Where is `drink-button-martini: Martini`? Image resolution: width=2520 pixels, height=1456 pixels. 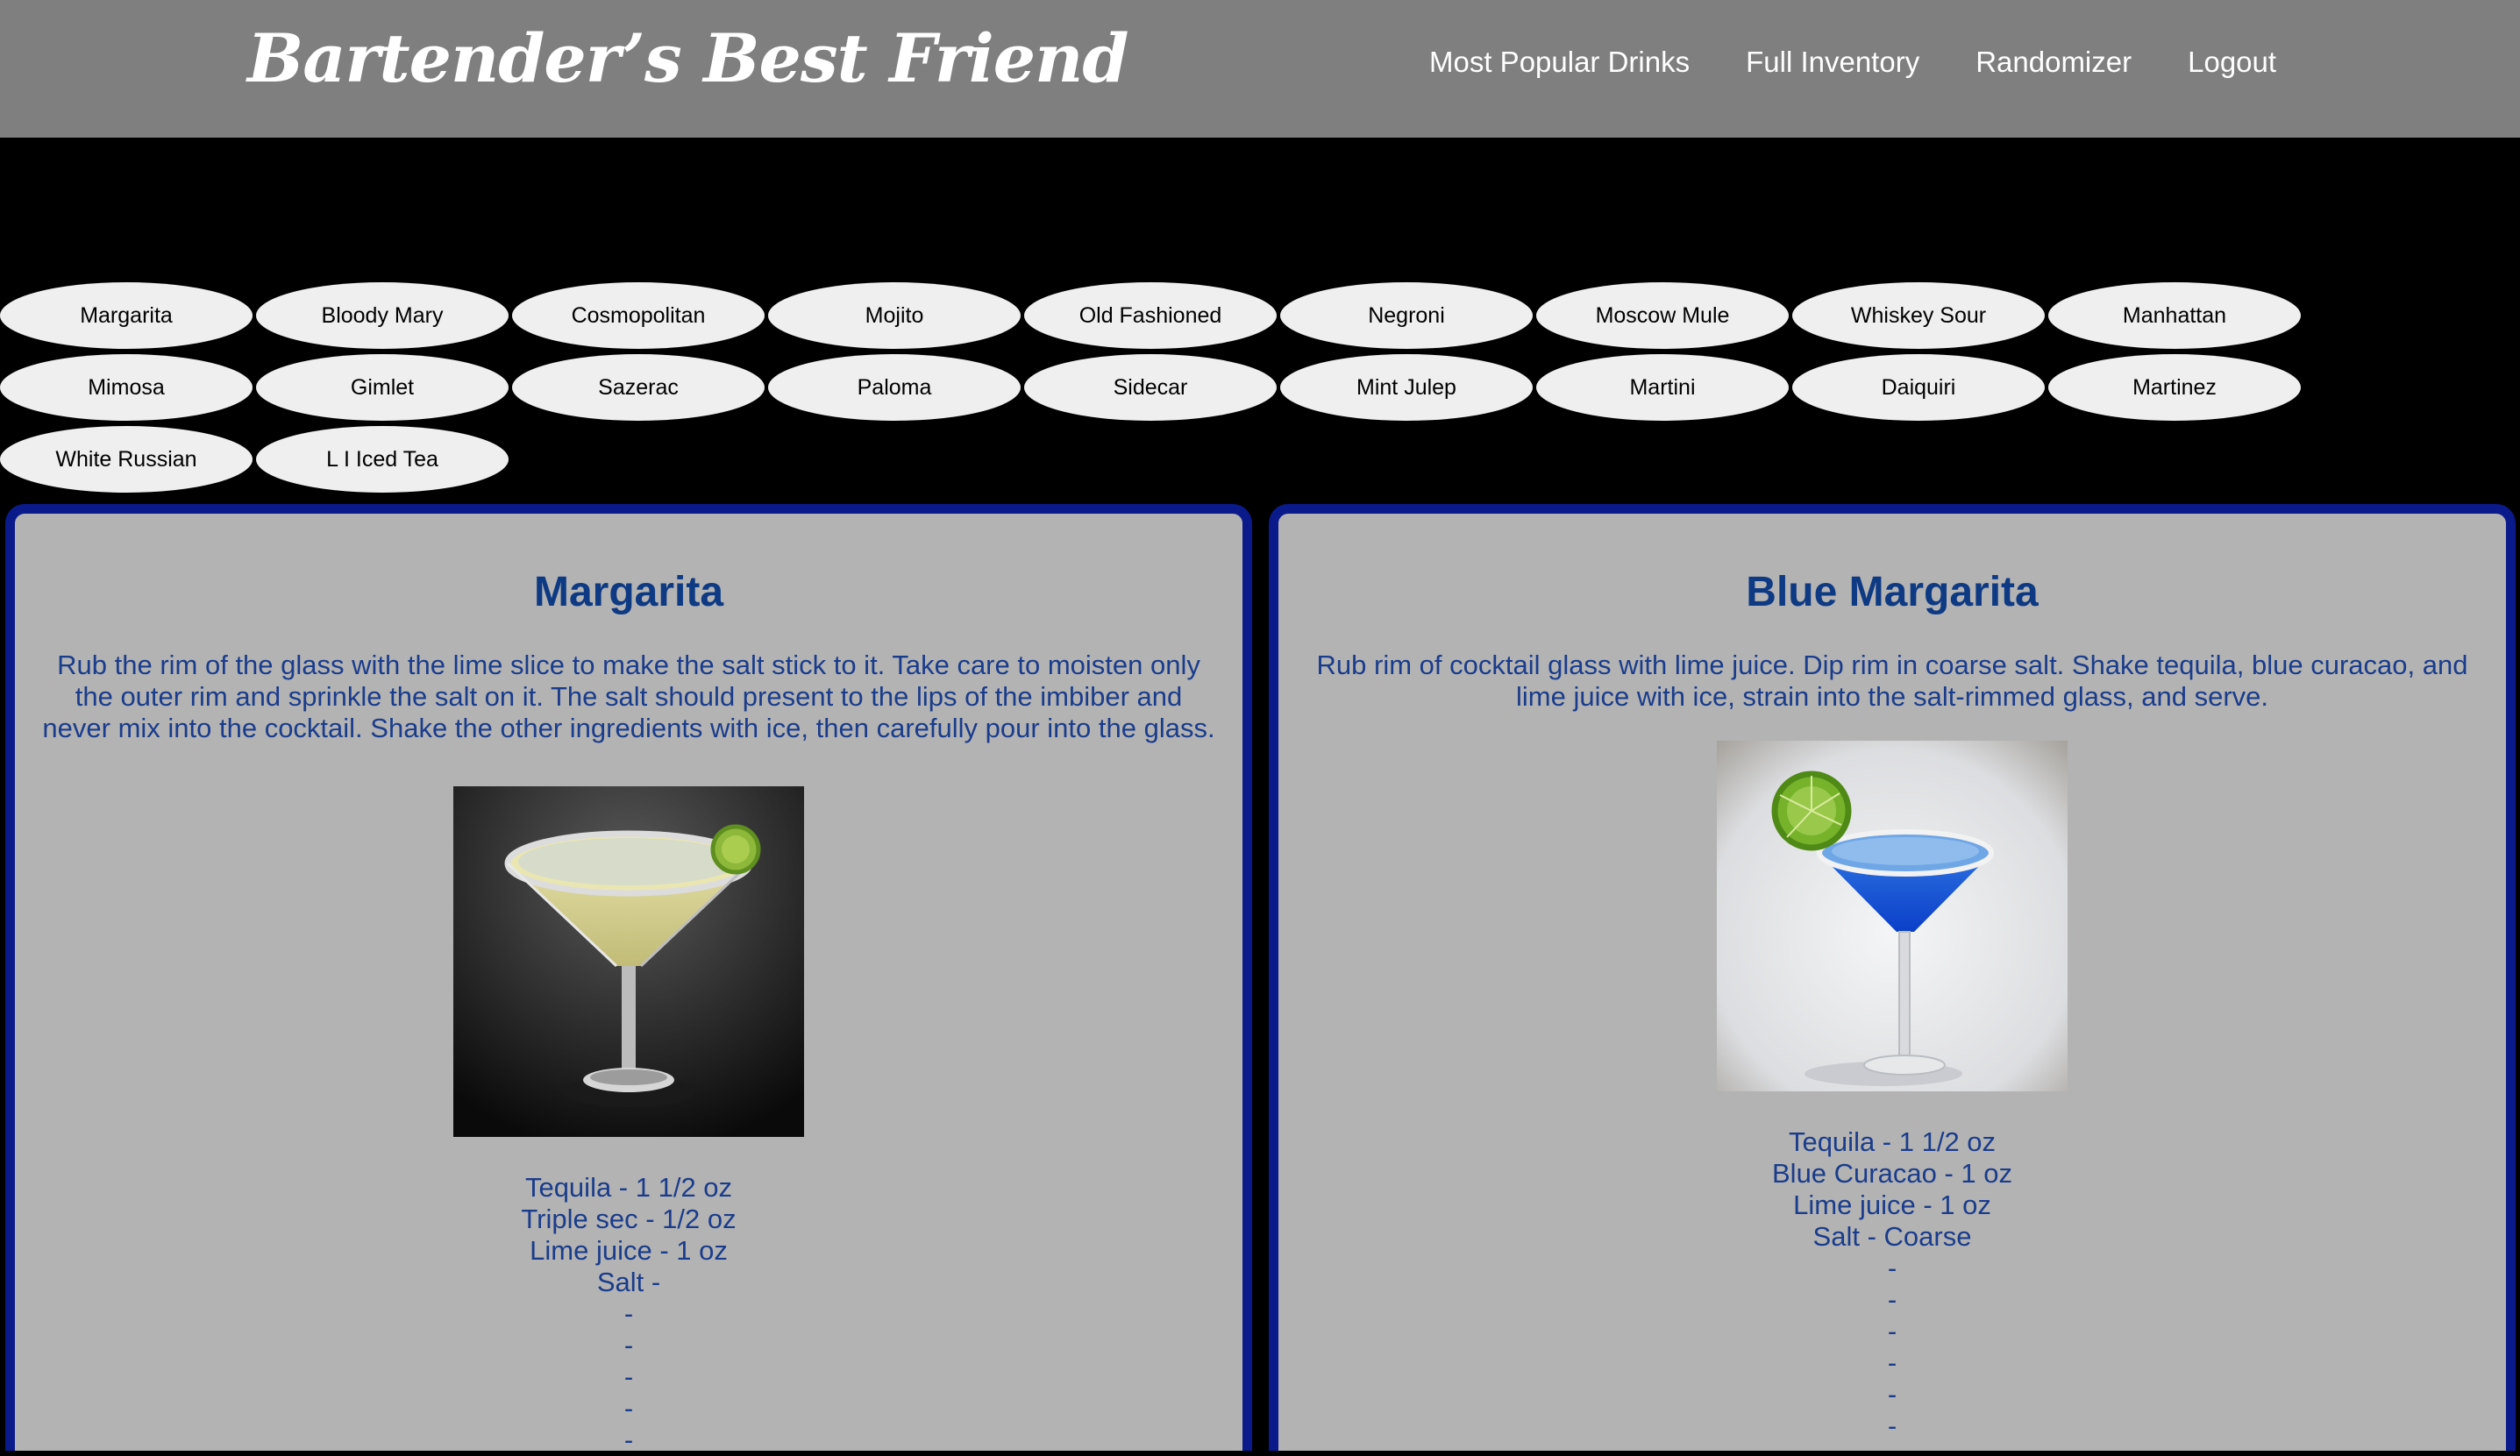 drink-button-martini: Martini is located at coordinates (1662, 387).